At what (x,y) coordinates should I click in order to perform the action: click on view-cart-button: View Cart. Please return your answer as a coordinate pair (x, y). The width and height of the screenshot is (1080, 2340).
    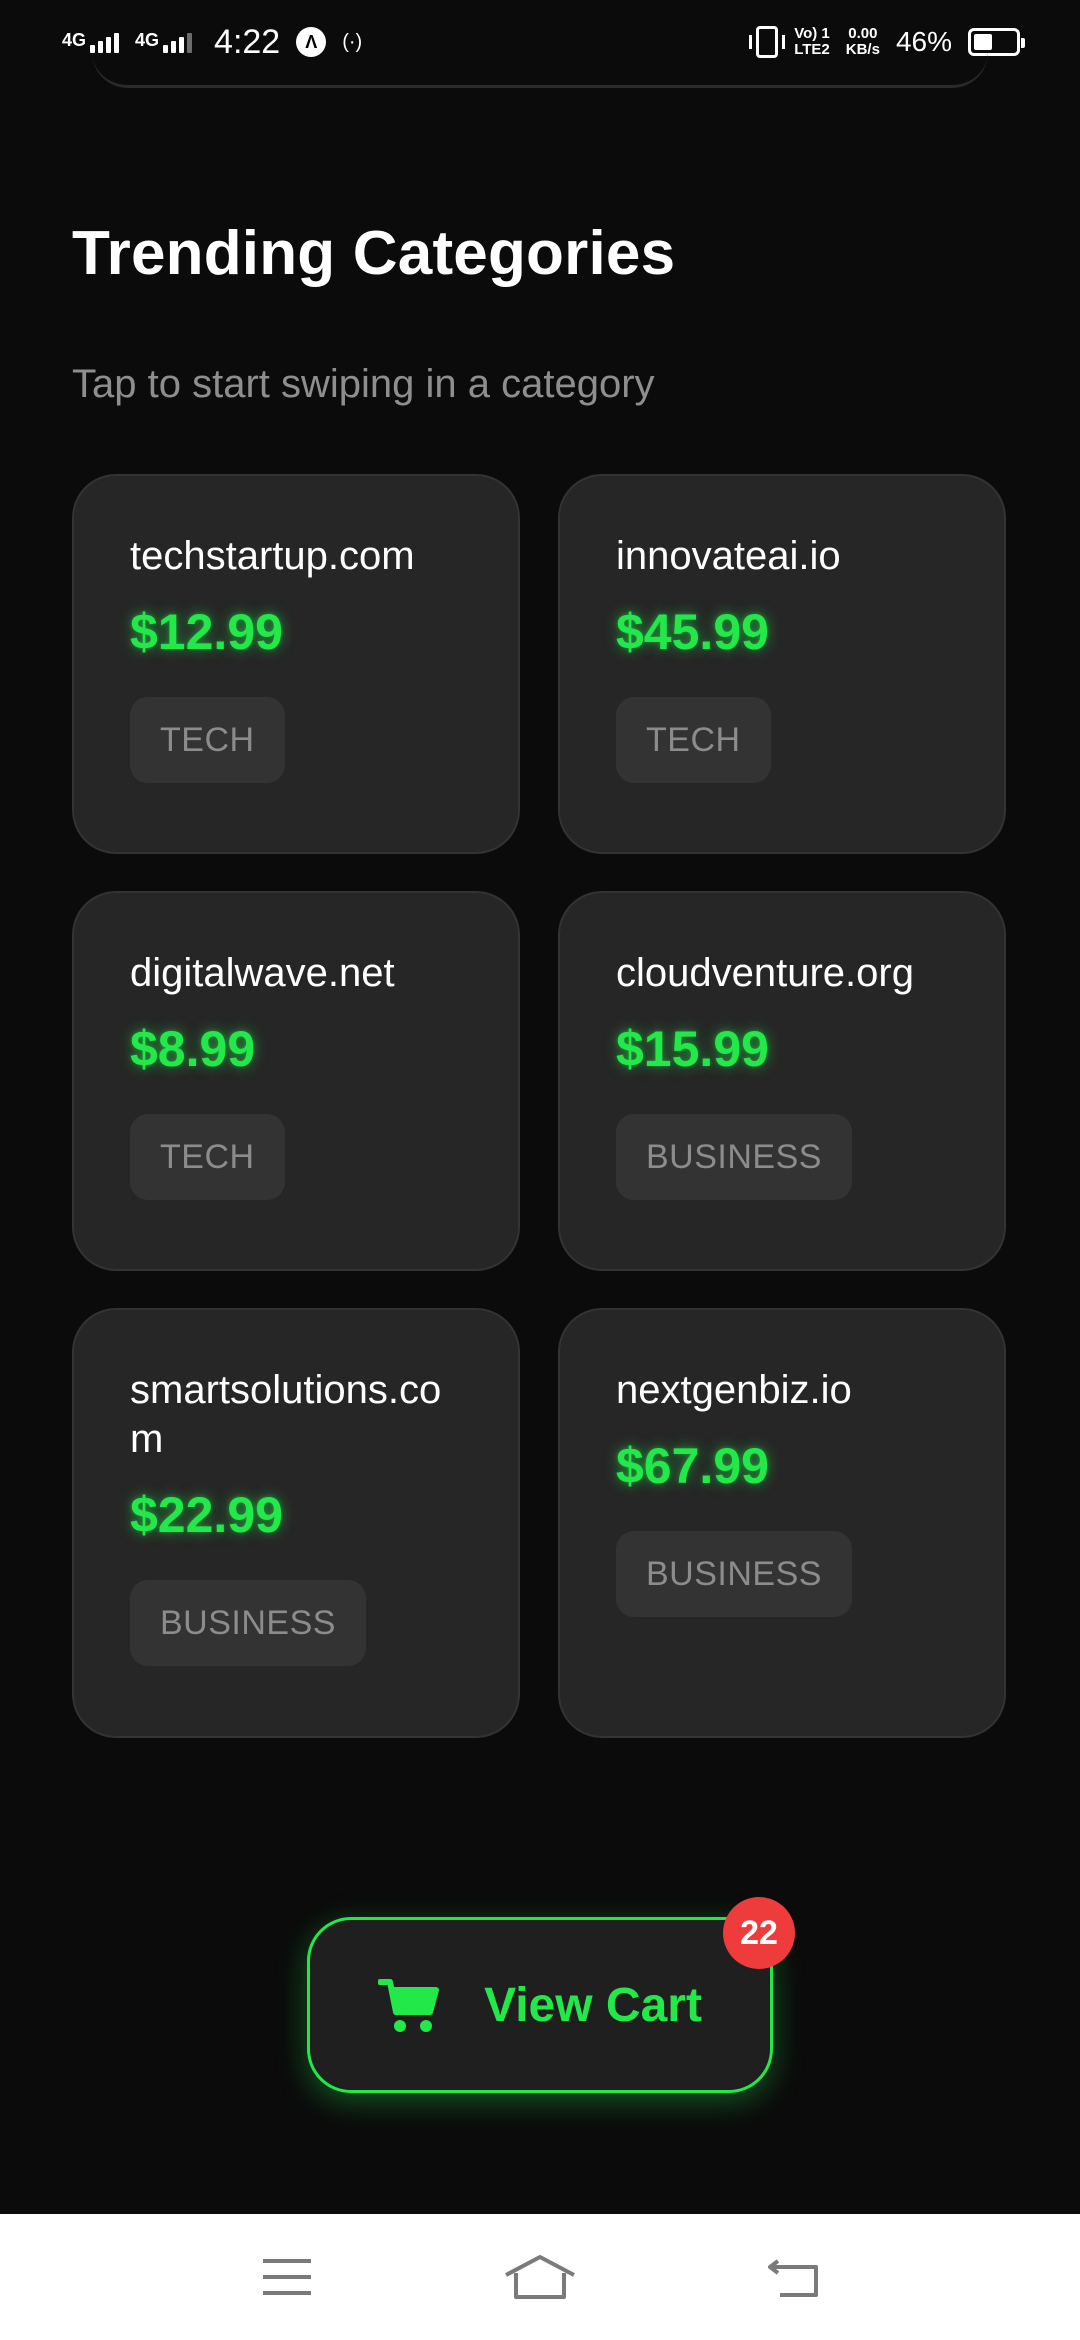
    Looking at the image, I should click on (540, 2005).